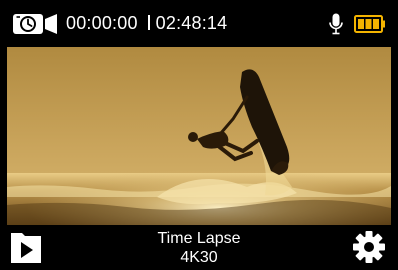  What do you see at coordinates (102, 23) in the screenshot?
I see `elapsed-time: 00:00:00` at bounding box center [102, 23].